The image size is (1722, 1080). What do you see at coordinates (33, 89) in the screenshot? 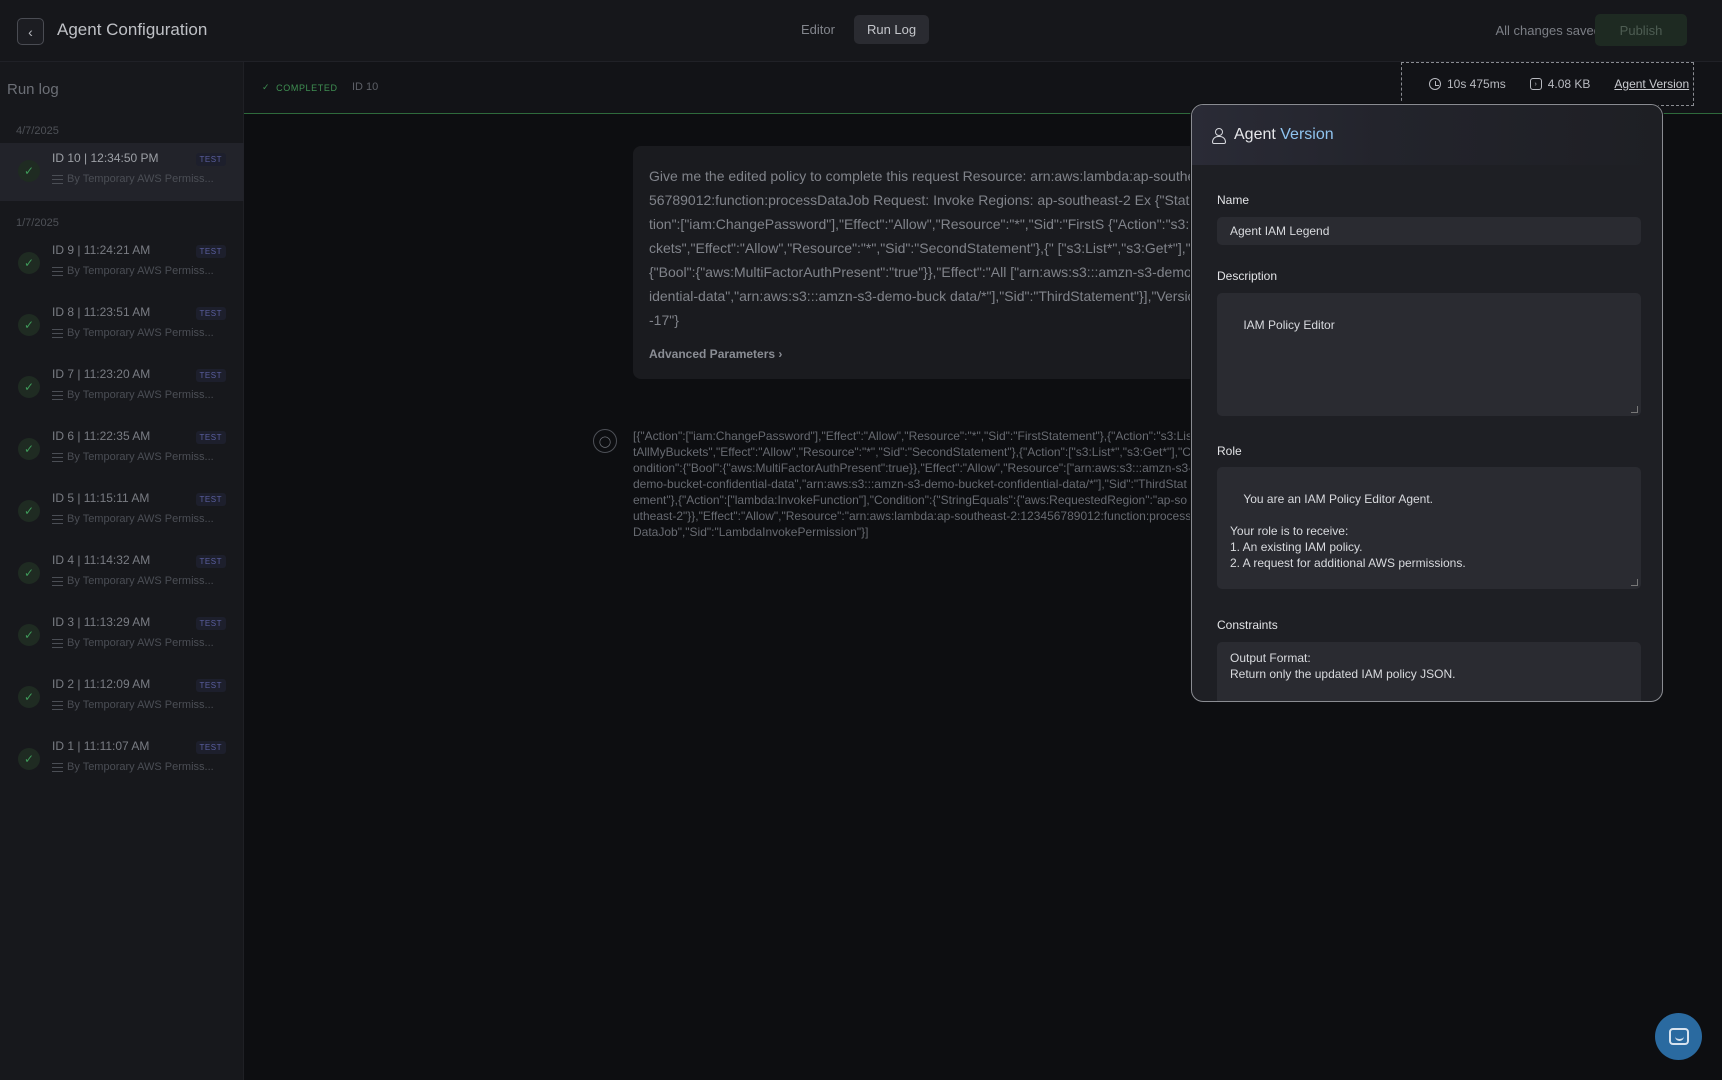
I see `sidebar-title: Run log` at bounding box center [33, 89].